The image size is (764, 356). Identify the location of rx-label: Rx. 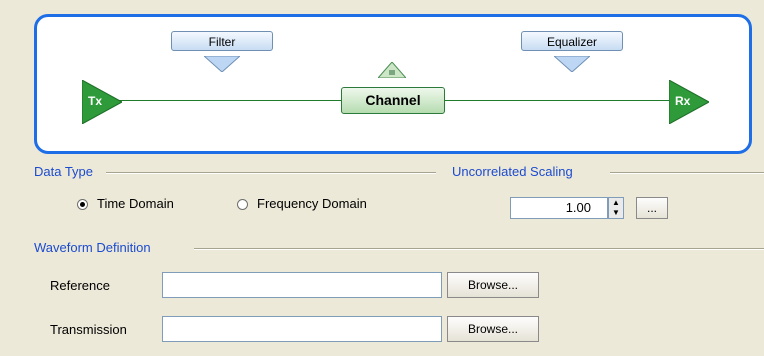
(683, 101).